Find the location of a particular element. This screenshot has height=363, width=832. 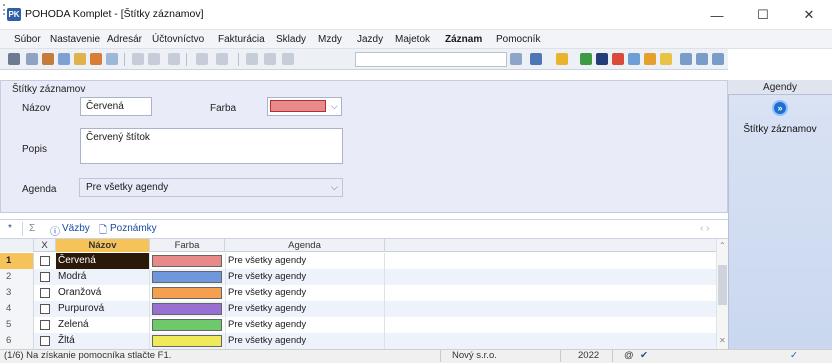

row-number: 4 is located at coordinates (17, 309).